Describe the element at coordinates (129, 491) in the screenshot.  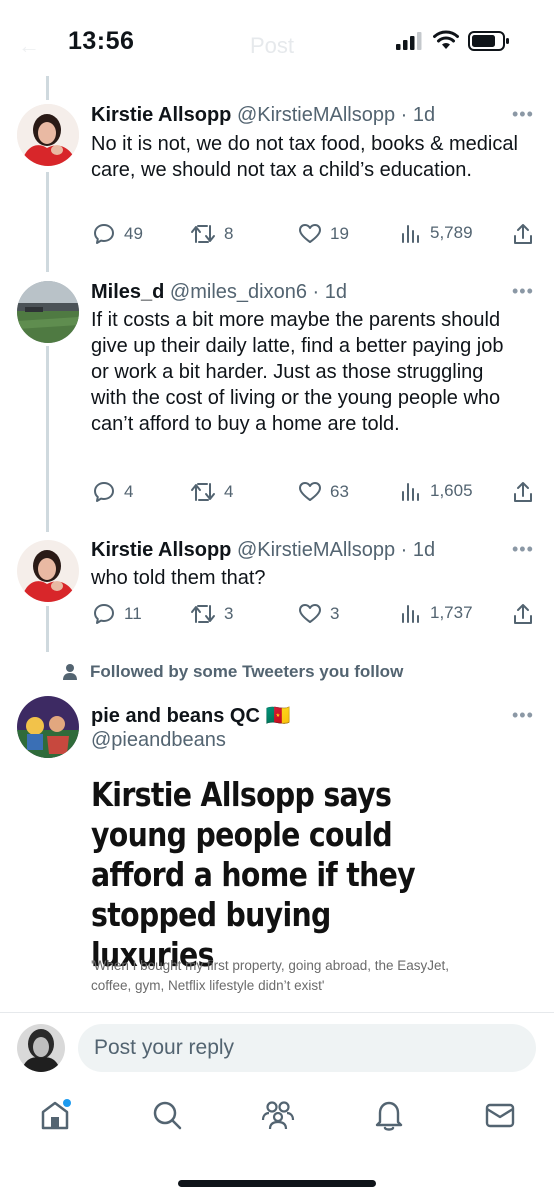
I see `reply-count: 4` at that location.